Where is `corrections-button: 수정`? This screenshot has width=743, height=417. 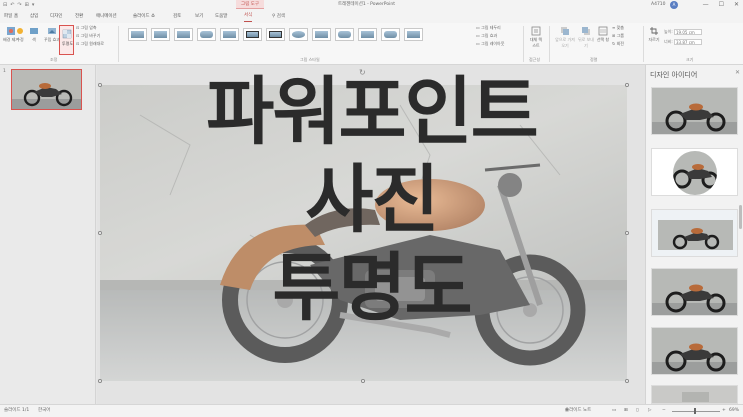 corrections-button: 수정 is located at coordinates (20, 34).